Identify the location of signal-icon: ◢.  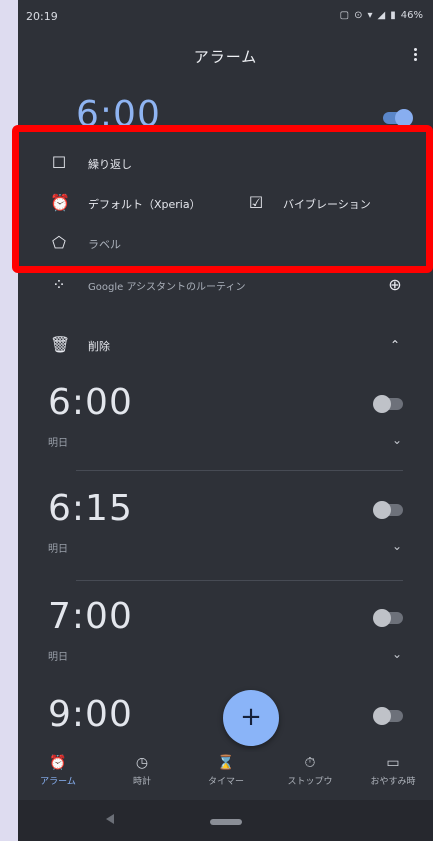
(381, 15).